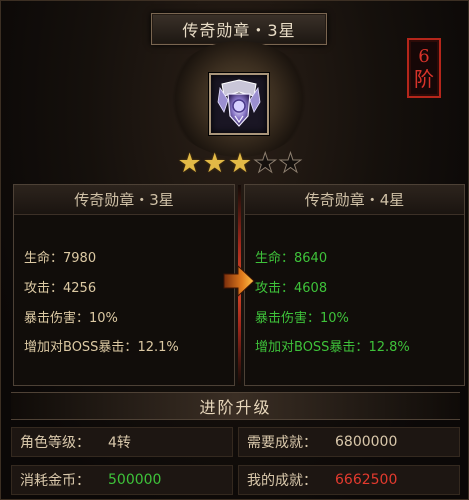 This screenshot has width=469, height=500. What do you see at coordinates (158, 347) in the screenshot?
I see `stat-value: 12.1%` at bounding box center [158, 347].